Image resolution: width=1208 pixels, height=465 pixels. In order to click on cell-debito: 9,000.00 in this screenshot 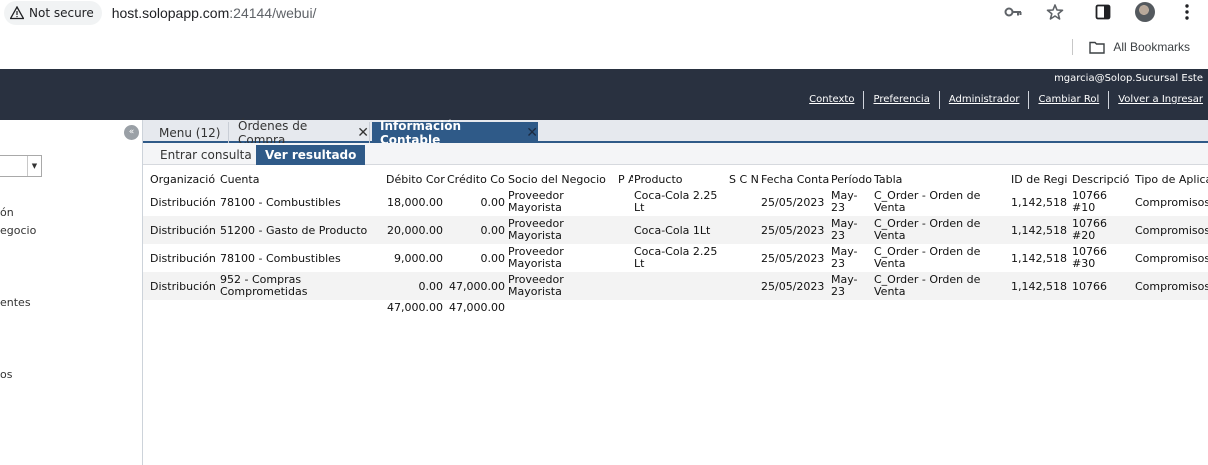, I will do `click(418, 259)`.